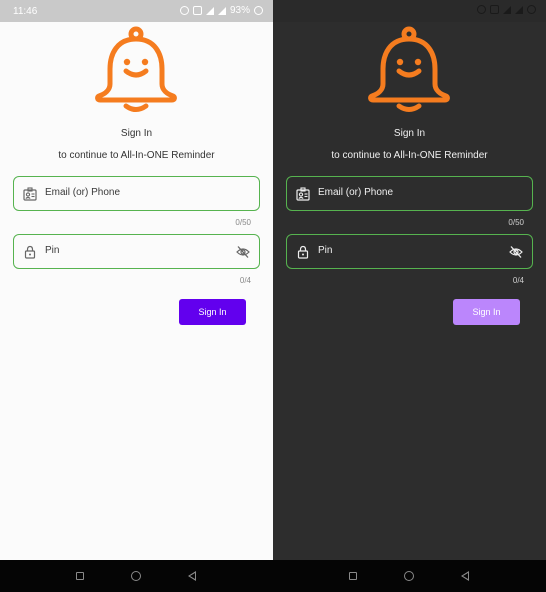 This screenshot has height=592, width=546. I want to click on status-icons: 93%, so click(221, 10).